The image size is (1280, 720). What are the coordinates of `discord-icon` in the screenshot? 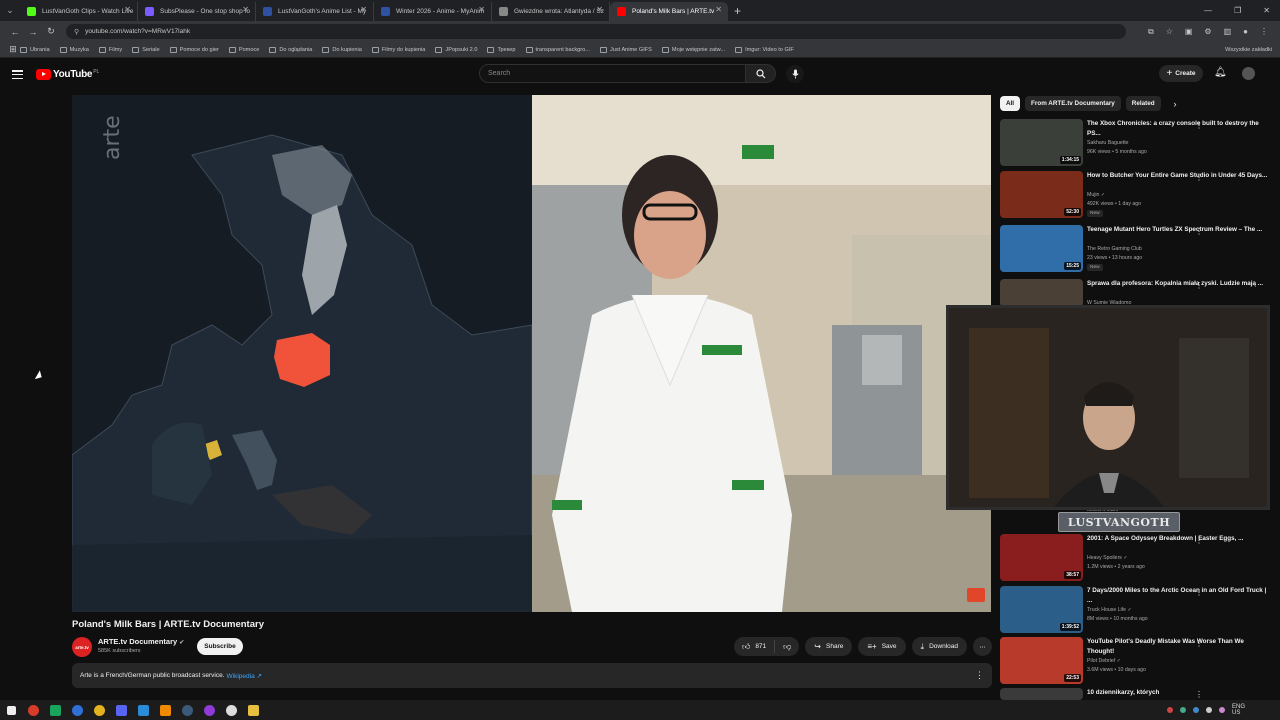 It's located at (121, 710).